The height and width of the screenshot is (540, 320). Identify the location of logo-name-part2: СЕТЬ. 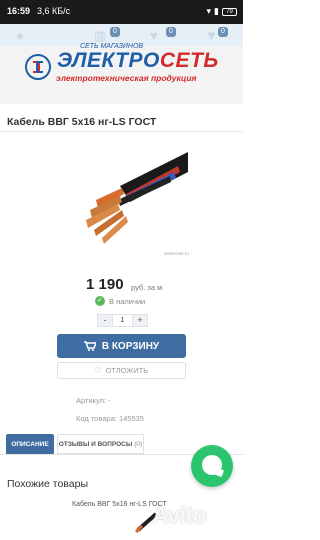
(189, 60).